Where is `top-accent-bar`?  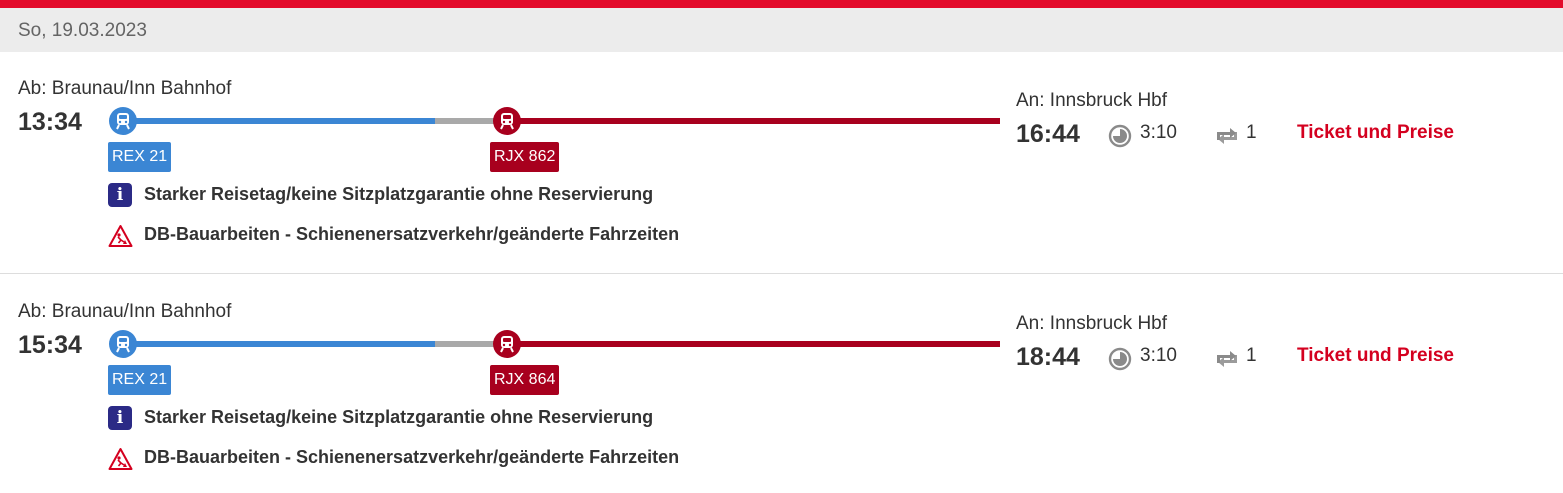 top-accent-bar is located at coordinates (781, 4).